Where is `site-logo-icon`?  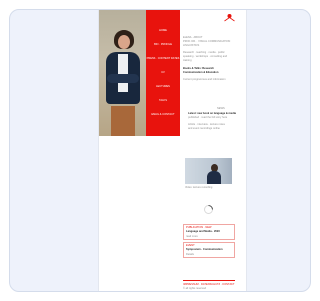
site-logo-icon is located at coordinates (229, 17).